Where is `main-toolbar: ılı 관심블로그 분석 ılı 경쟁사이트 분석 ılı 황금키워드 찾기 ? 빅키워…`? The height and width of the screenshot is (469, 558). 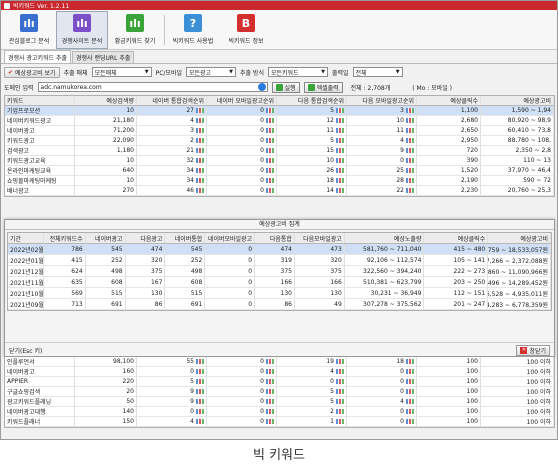
main-toolbar: ılı 관심블로그 분석 ılı 경쟁사이트 분석 ılı 황금키워드 찾기 ? 빅키워… is located at coordinates (279, 30).